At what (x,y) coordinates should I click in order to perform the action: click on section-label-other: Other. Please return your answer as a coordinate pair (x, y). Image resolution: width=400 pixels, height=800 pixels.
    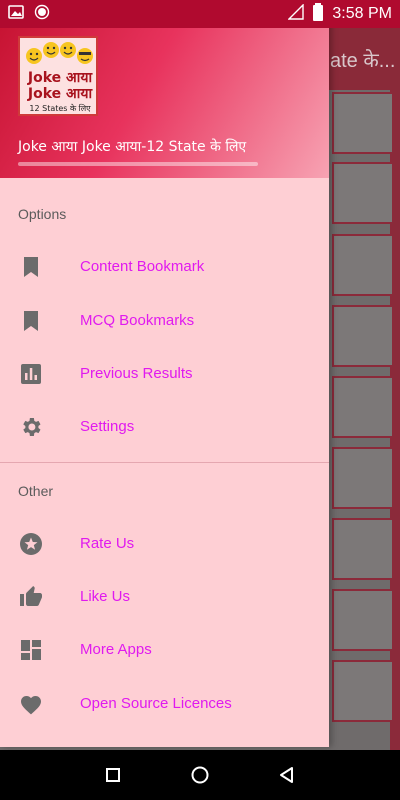
    Looking at the image, I should click on (36, 491).